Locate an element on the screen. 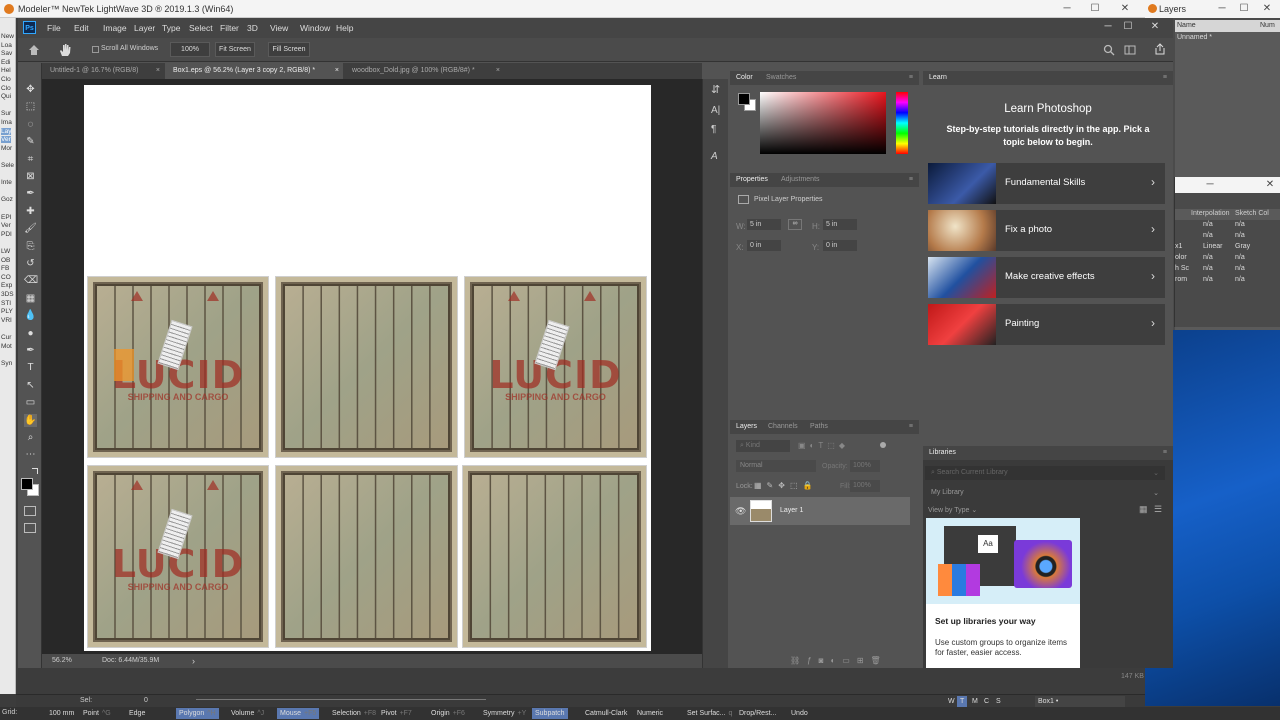  tab-color: Color is located at coordinates (744, 77).